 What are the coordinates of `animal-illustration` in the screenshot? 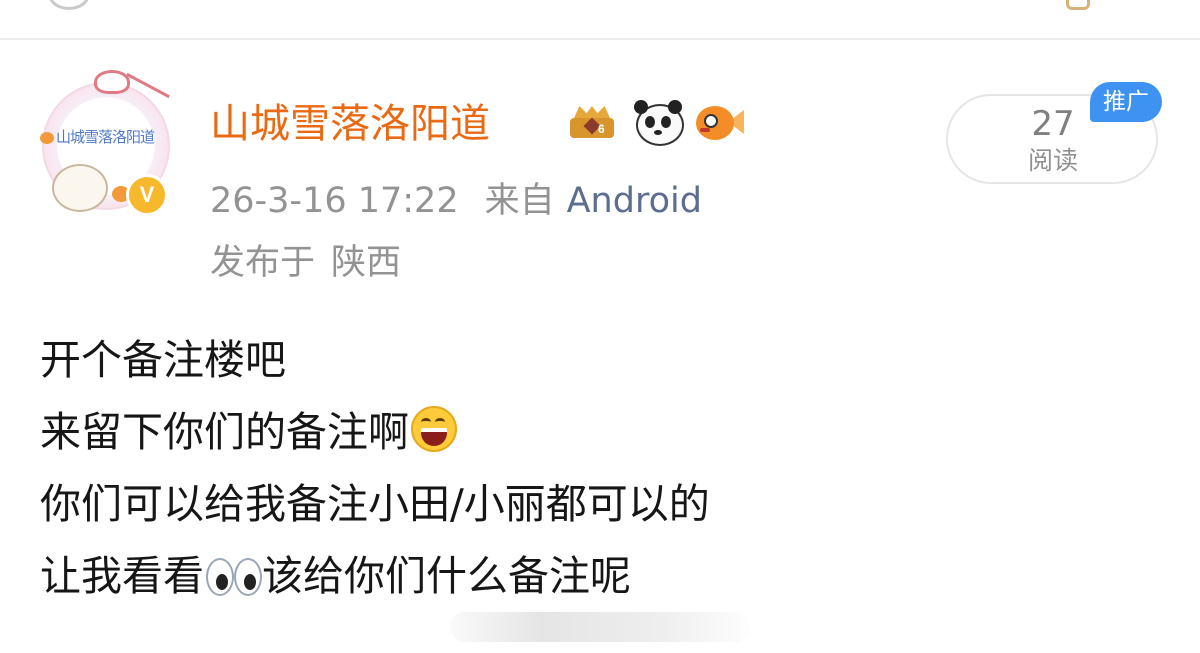 It's located at (80, 188).